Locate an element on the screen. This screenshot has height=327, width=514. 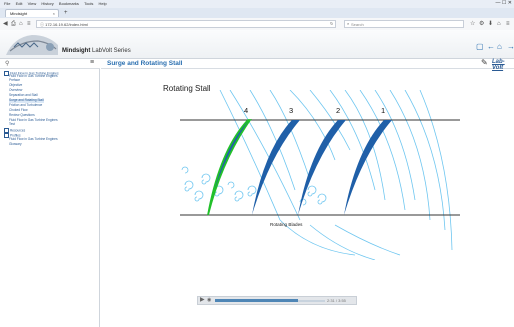
volume-icon: ◉ is located at coordinates (209, 300).